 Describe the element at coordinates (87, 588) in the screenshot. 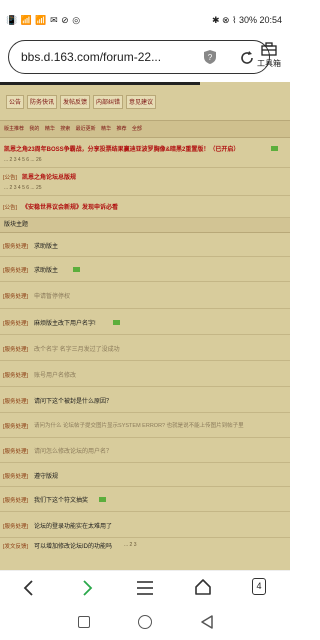

I see `forward-icon` at that location.